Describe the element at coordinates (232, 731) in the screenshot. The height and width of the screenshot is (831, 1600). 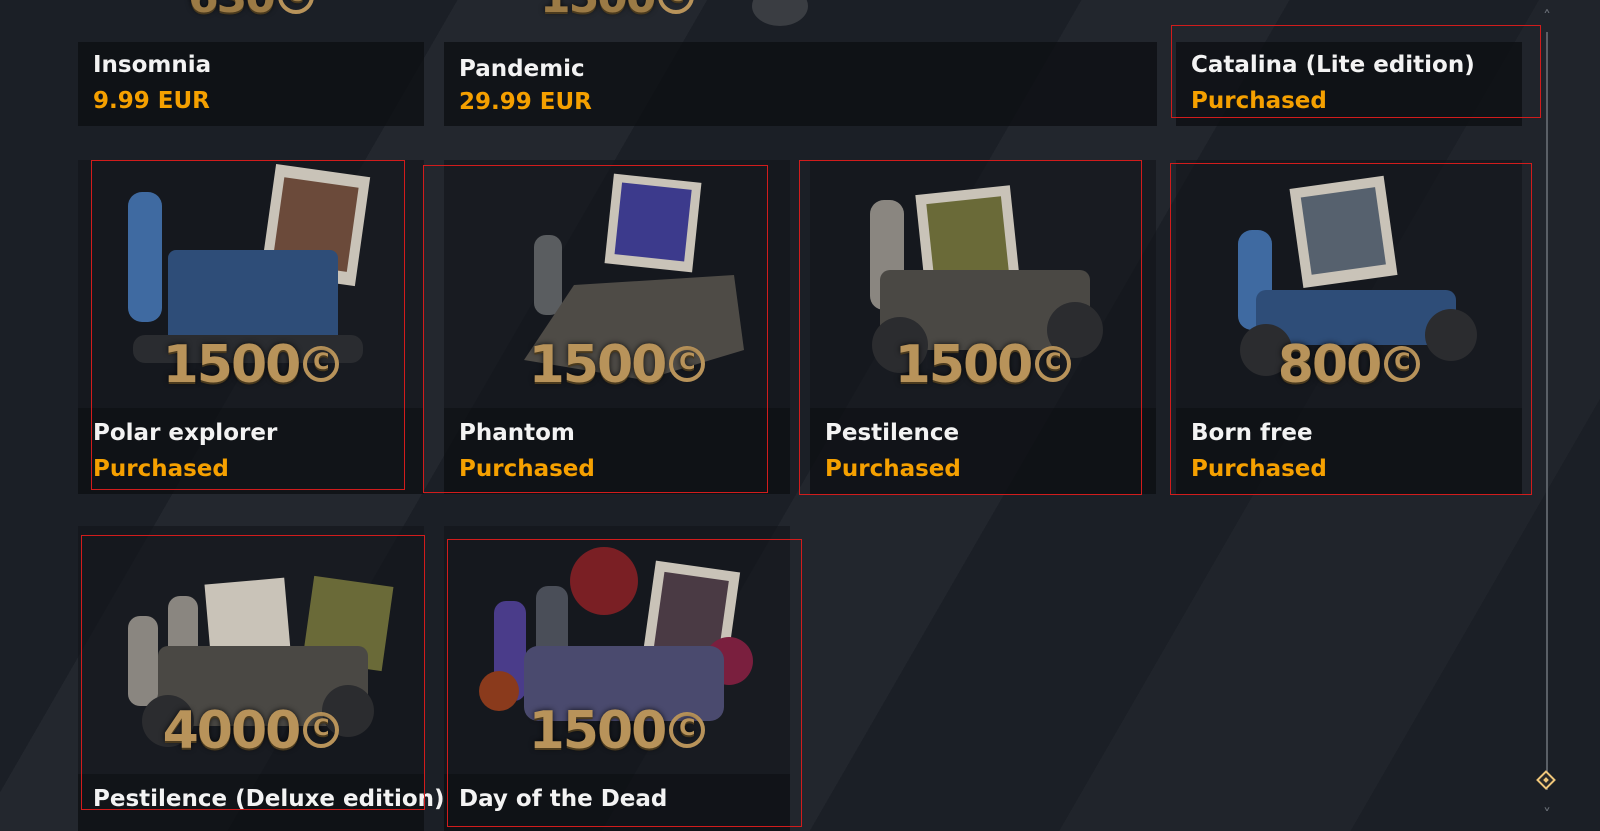
I see `price-value: 4000` at that location.